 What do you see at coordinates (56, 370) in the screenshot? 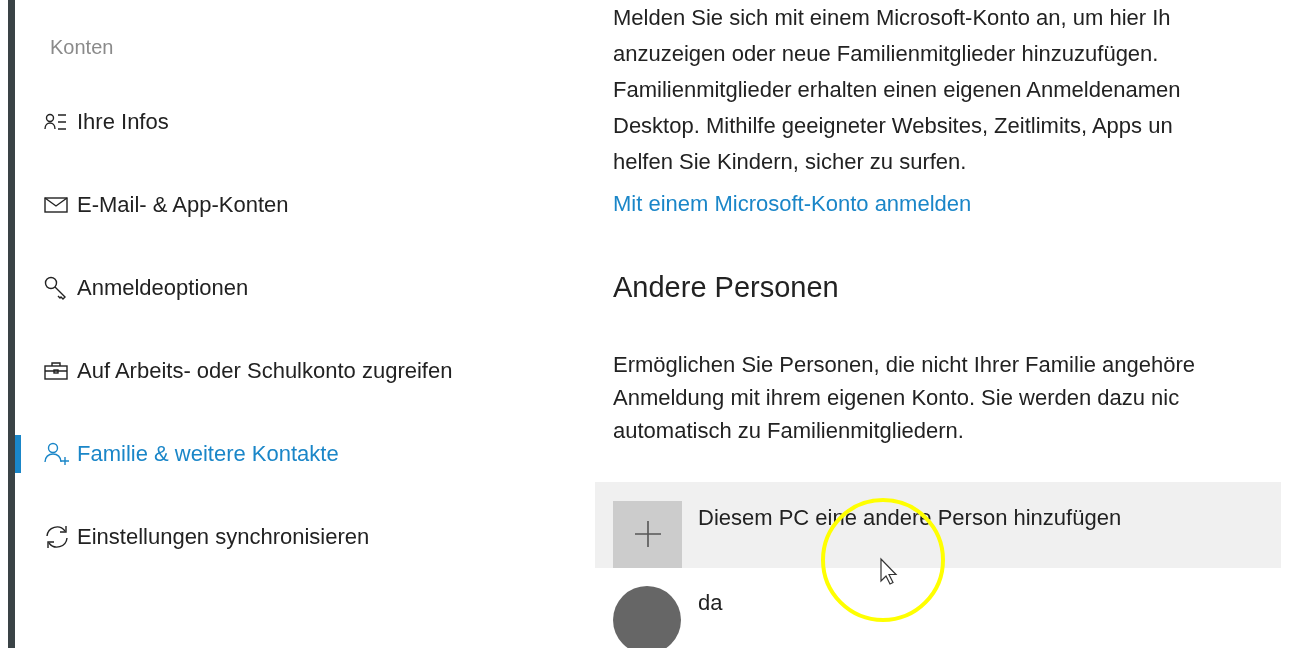
I see `briefcase-icon` at bounding box center [56, 370].